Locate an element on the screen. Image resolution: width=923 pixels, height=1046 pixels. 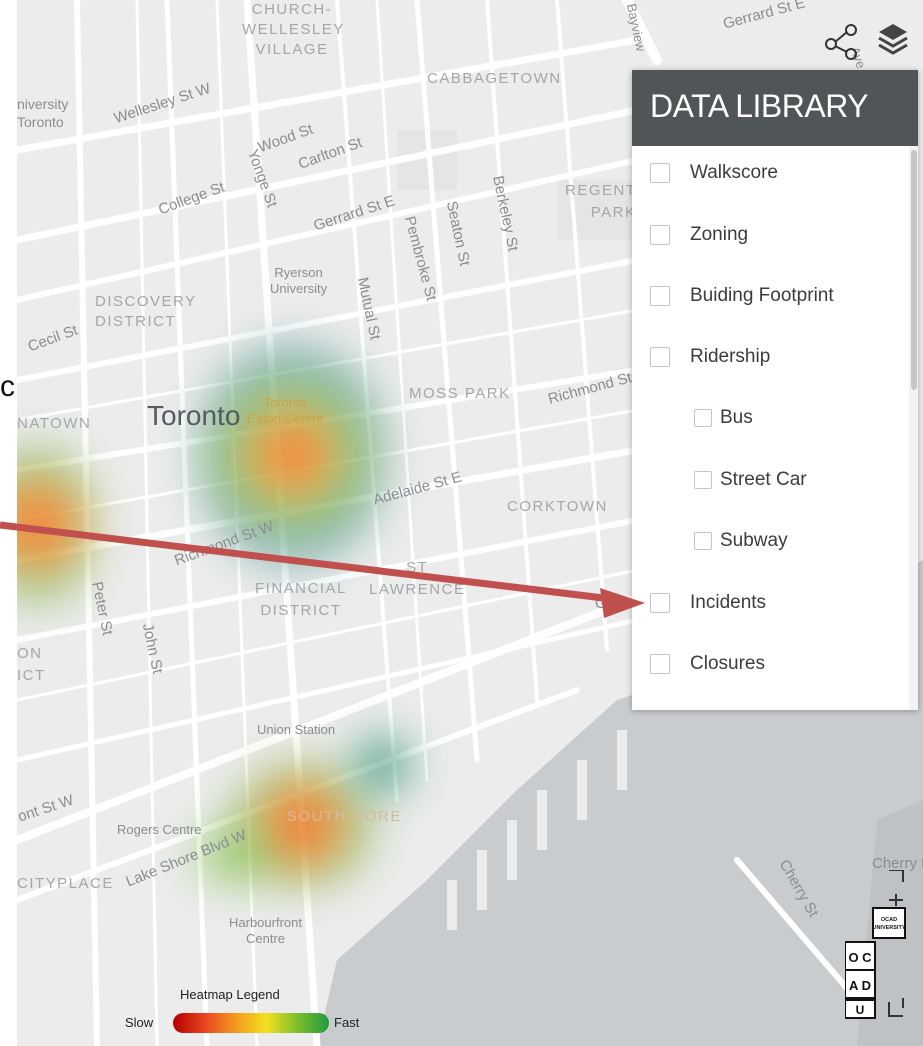
label-entertainment-district: ON ICT is located at coordinates (31, 664).